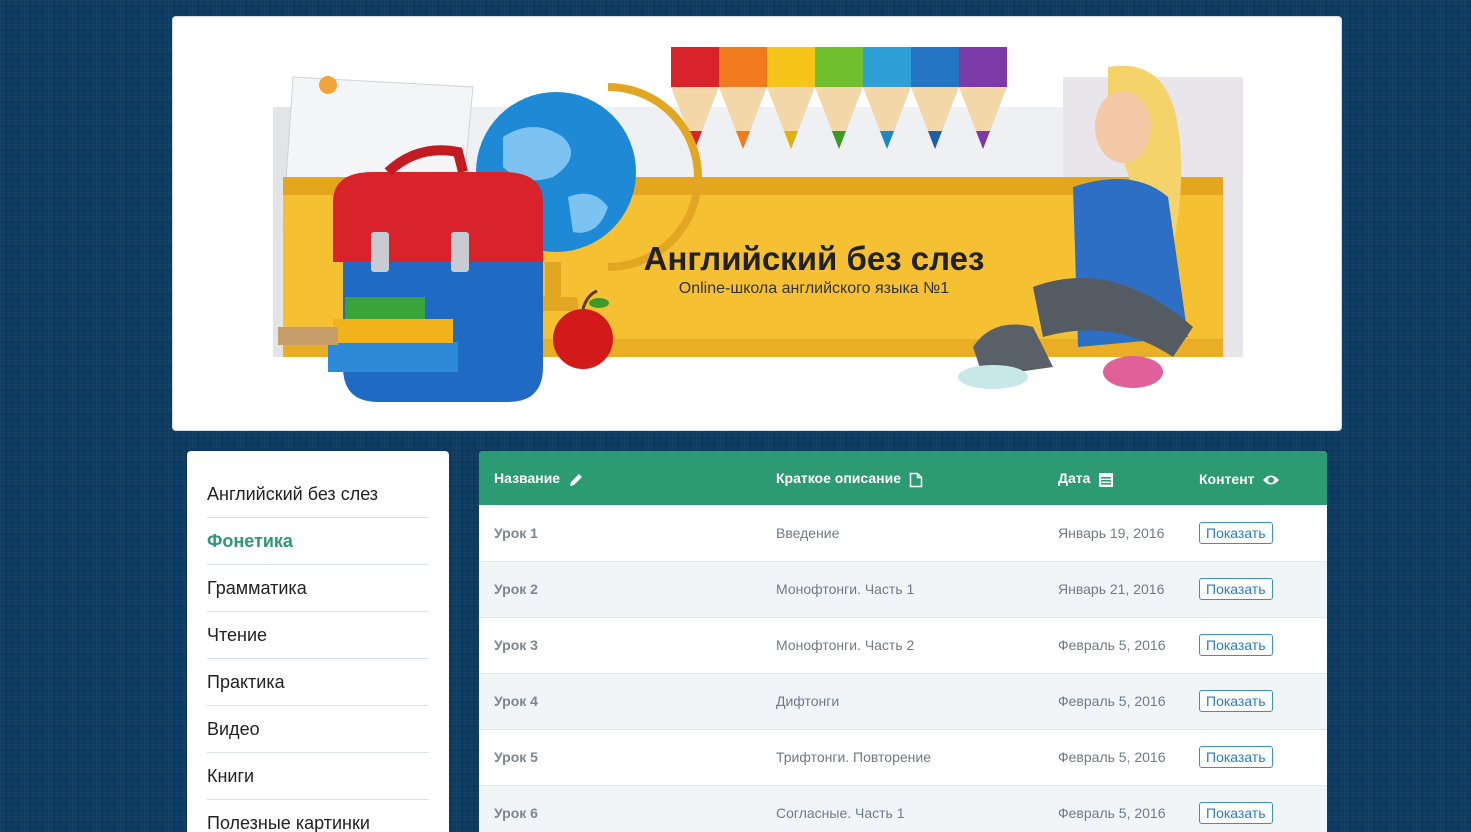 The image size is (1471, 832). What do you see at coordinates (516, 532) in the screenshot?
I see `lesson-name: Урок 1` at bounding box center [516, 532].